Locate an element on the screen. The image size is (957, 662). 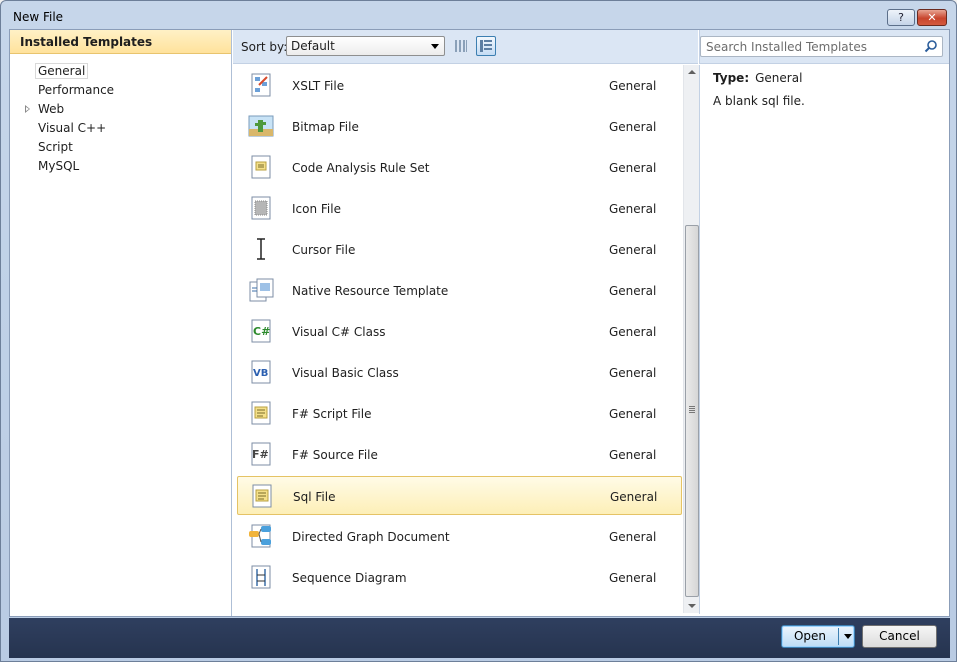
vb-class-icon: VB is located at coordinates (261, 372).